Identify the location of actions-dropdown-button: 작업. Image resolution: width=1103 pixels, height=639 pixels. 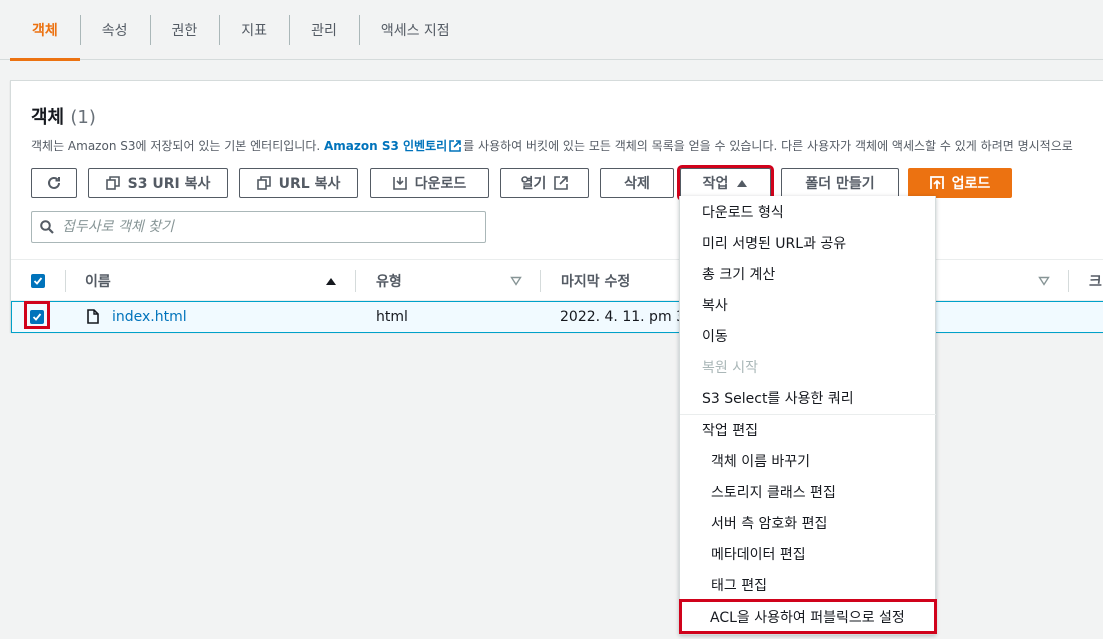
(725, 183).